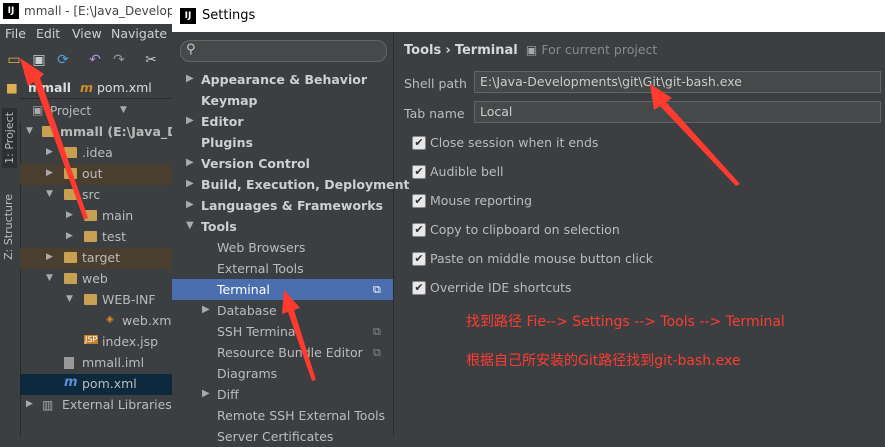 The width and height of the screenshot is (885, 447). What do you see at coordinates (282, 310) in the screenshot?
I see `settings-nav-item: ▶ Database` at bounding box center [282, 310].